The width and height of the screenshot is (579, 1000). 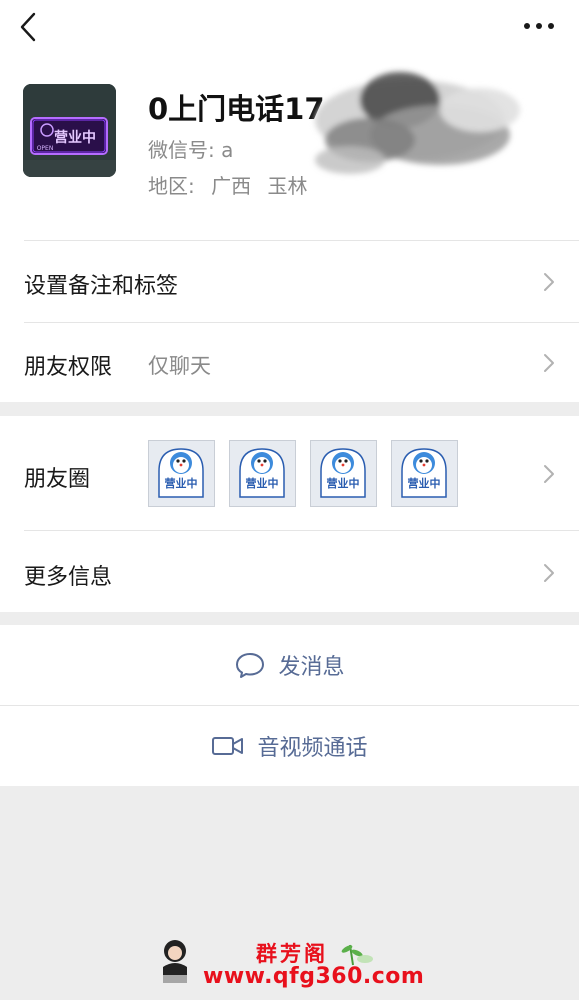 What do you see at coordinates (57, 479) in the screenshot?
I see `moments-label: 朋友圈` at bounding box center [57, 479].